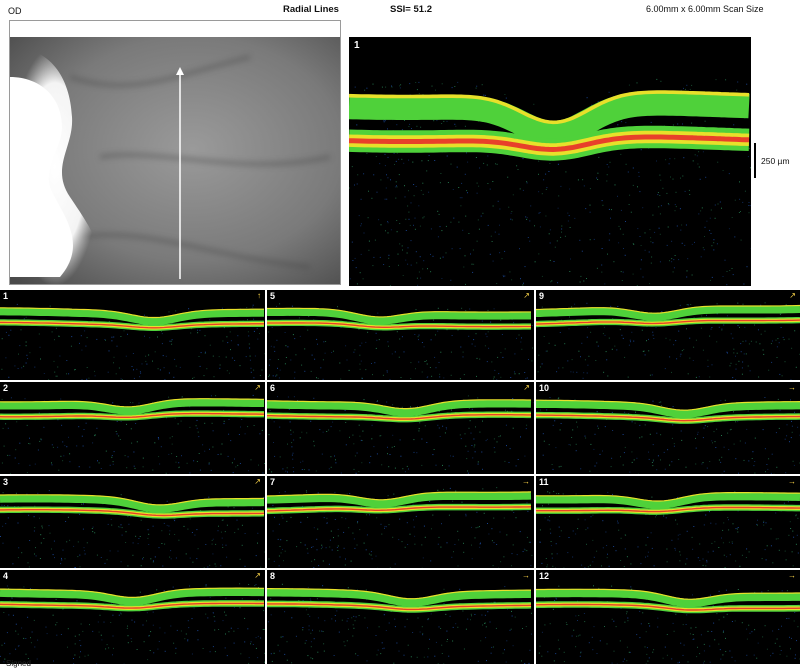 This screenshot has width=800, height=668. Describe the element at coordinates (544, 388) in the screenshot. I see `bscan-number-label: 10` at that location.